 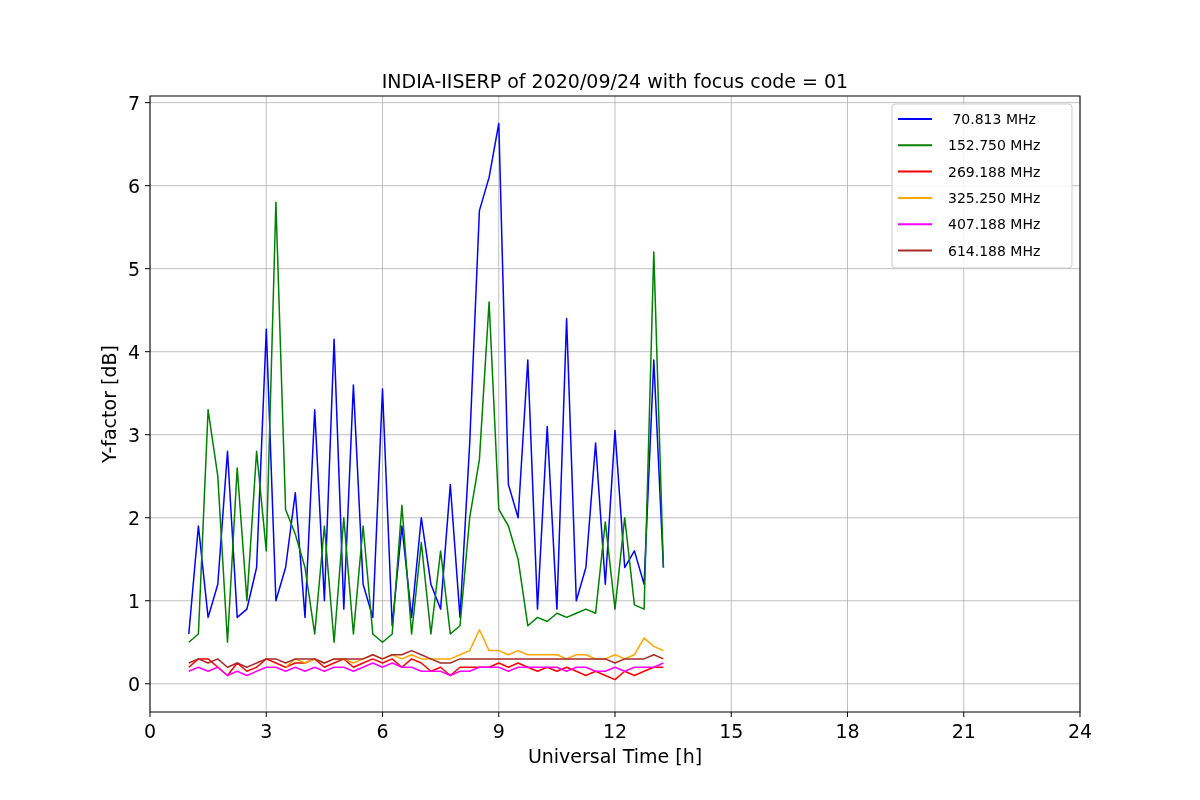 I want to click on x-axis-label: Universal Time [h], so click(x=615, y=756).